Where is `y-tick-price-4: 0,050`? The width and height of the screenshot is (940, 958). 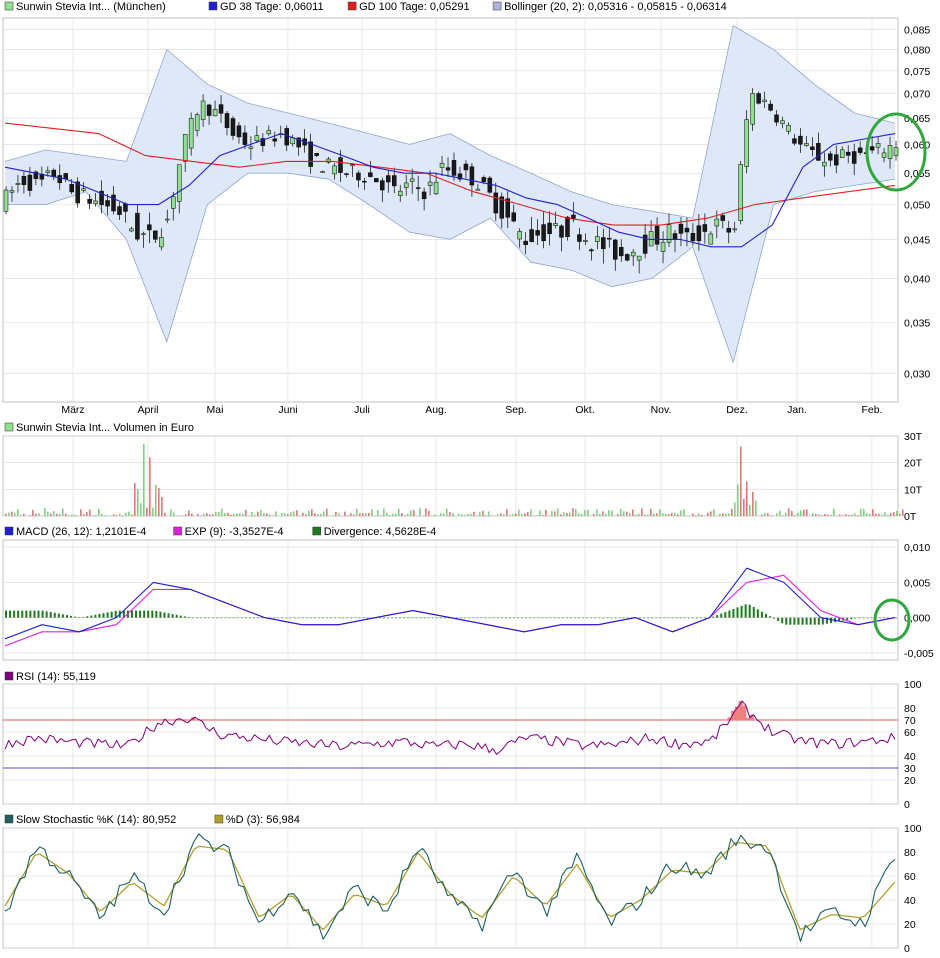 y-tick-price-4: 0,050 is located at coordinates (917, 206).